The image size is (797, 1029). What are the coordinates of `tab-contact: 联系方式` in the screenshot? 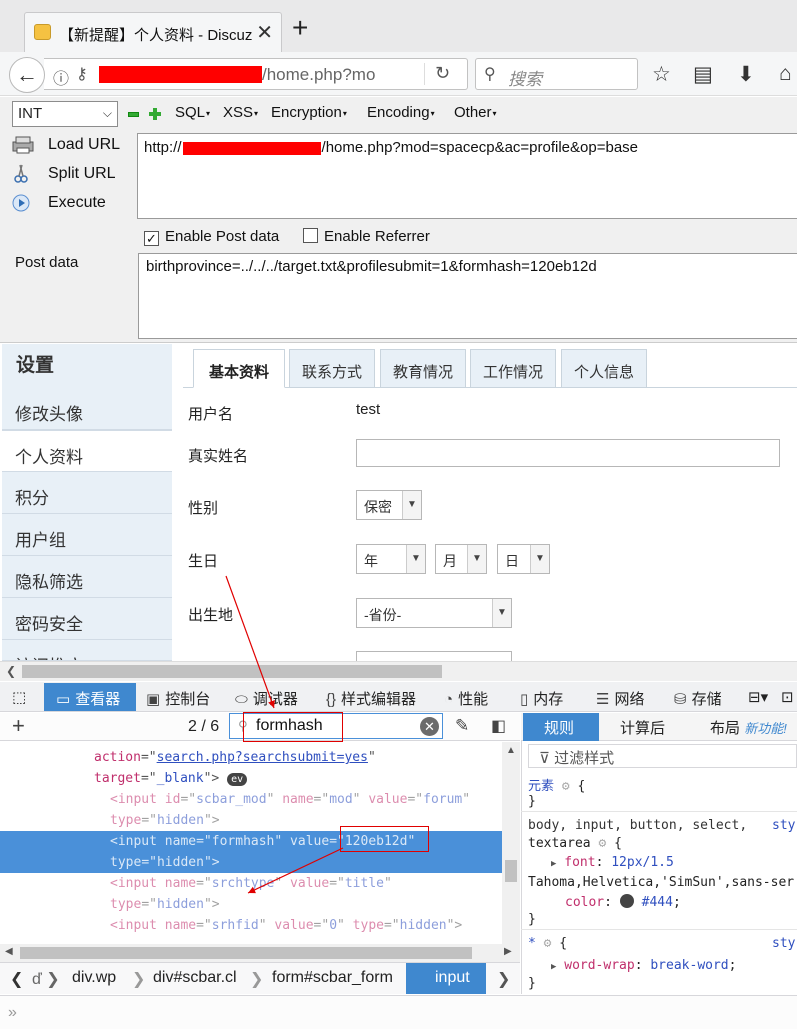 It's located at (332, 368).